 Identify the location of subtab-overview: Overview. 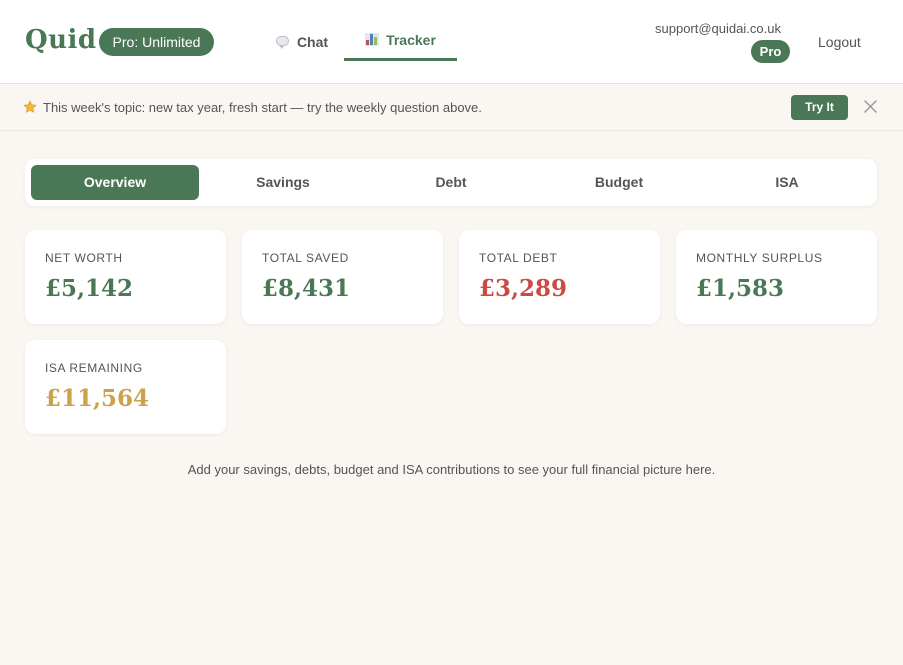
(115, 182).